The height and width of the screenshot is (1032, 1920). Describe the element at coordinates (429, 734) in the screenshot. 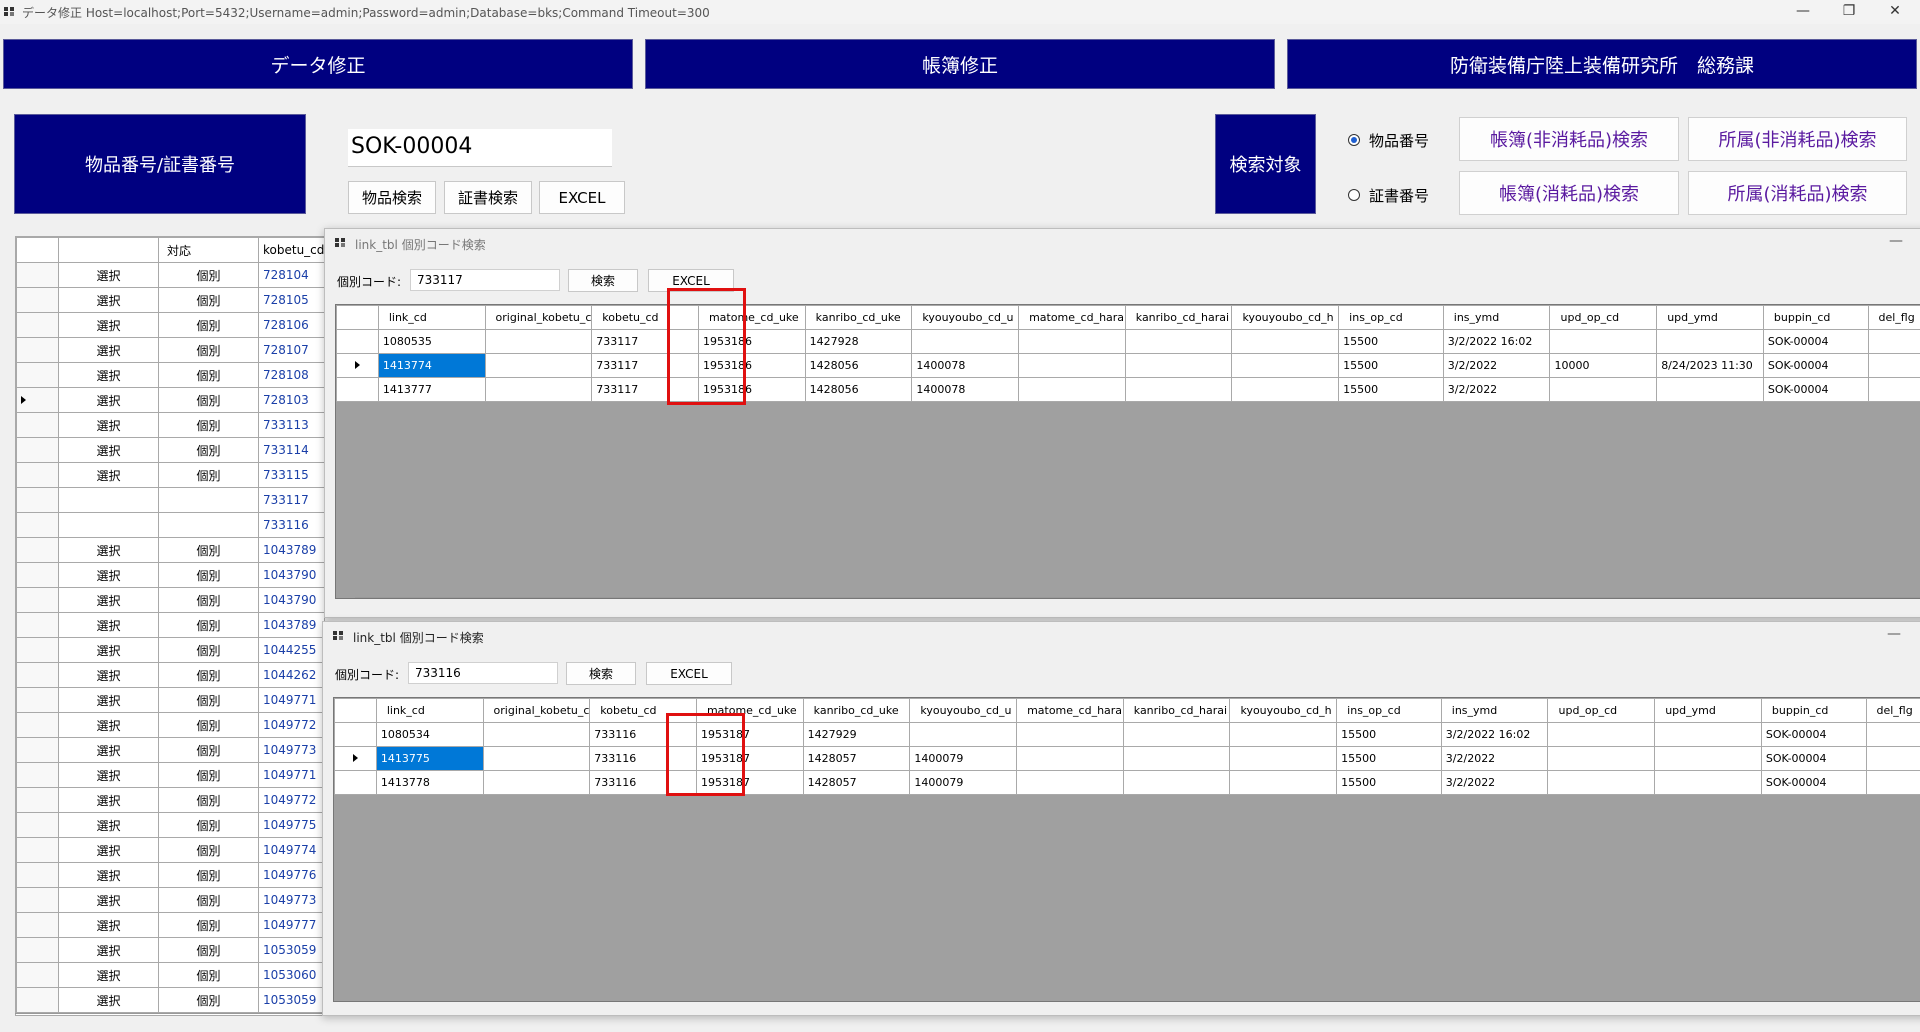

I see `cell-link-cd: 1080534` at that location.